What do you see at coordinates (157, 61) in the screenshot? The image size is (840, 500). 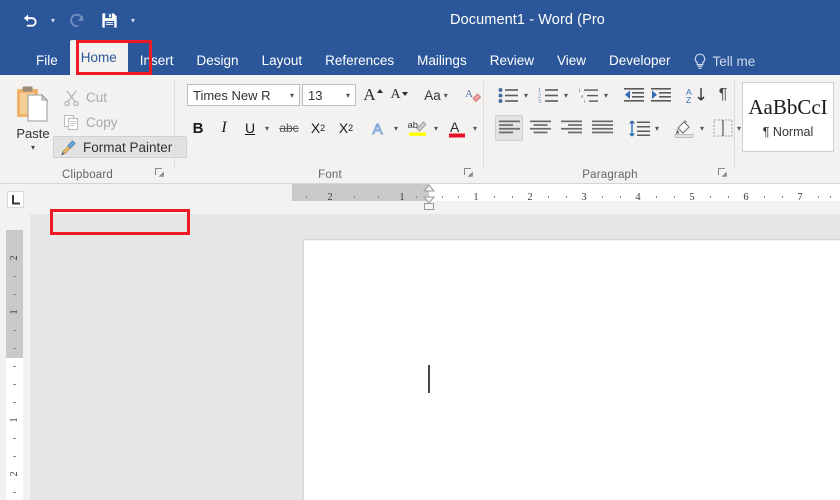 I see `tab-insert: Insert` at bounding box center [157, 61].